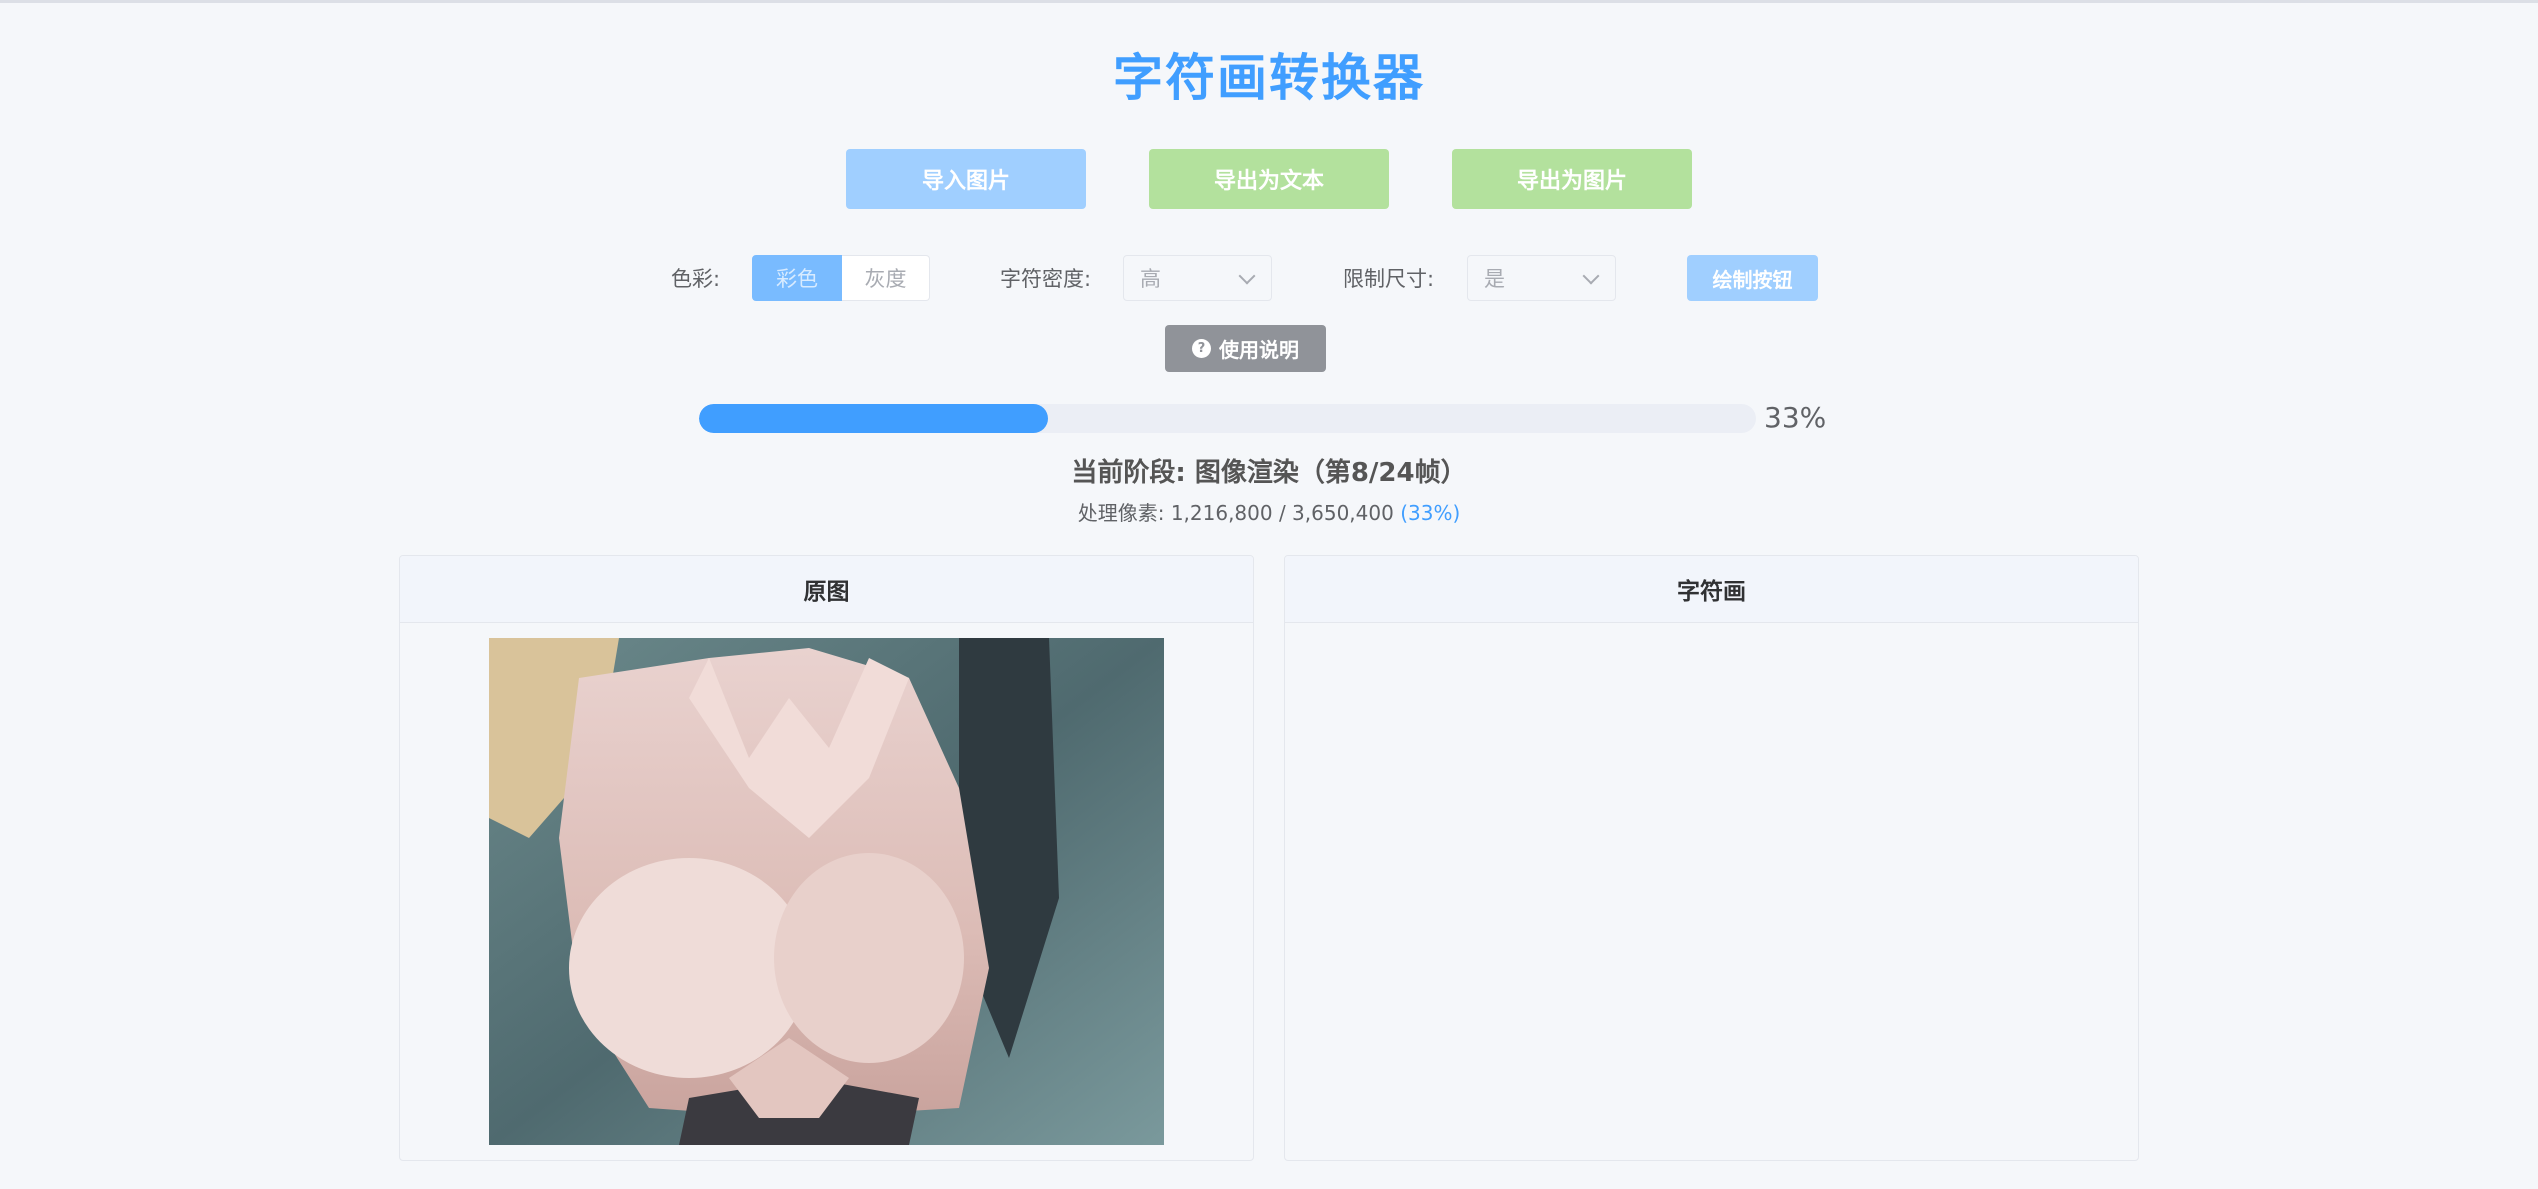 The height and width of the screenshot is (1189, 2538). What do you see at coordinates (873, 418) in the screenshot?
I see `progress-bar-fill` at bounding box center [873, 418].